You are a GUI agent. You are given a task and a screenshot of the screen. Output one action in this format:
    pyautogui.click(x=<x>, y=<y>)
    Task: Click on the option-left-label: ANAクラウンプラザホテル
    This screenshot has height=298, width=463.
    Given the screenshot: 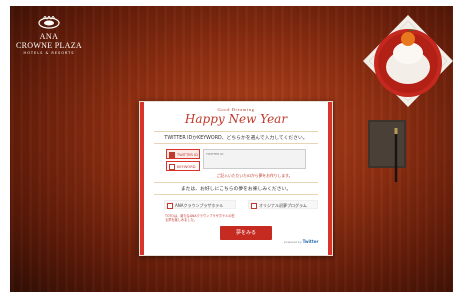 What is the action you would take?
    pyautogui.click(x=199, y=205)
    